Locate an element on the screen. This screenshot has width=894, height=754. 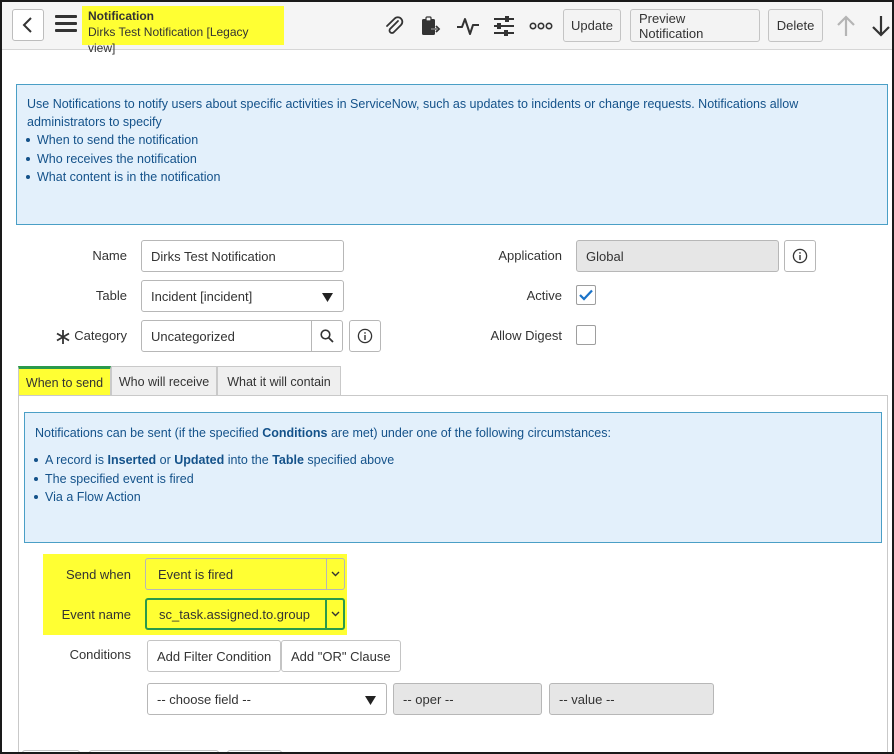
when-info-item: The specified event is fired is located at coordinates (452, 479).